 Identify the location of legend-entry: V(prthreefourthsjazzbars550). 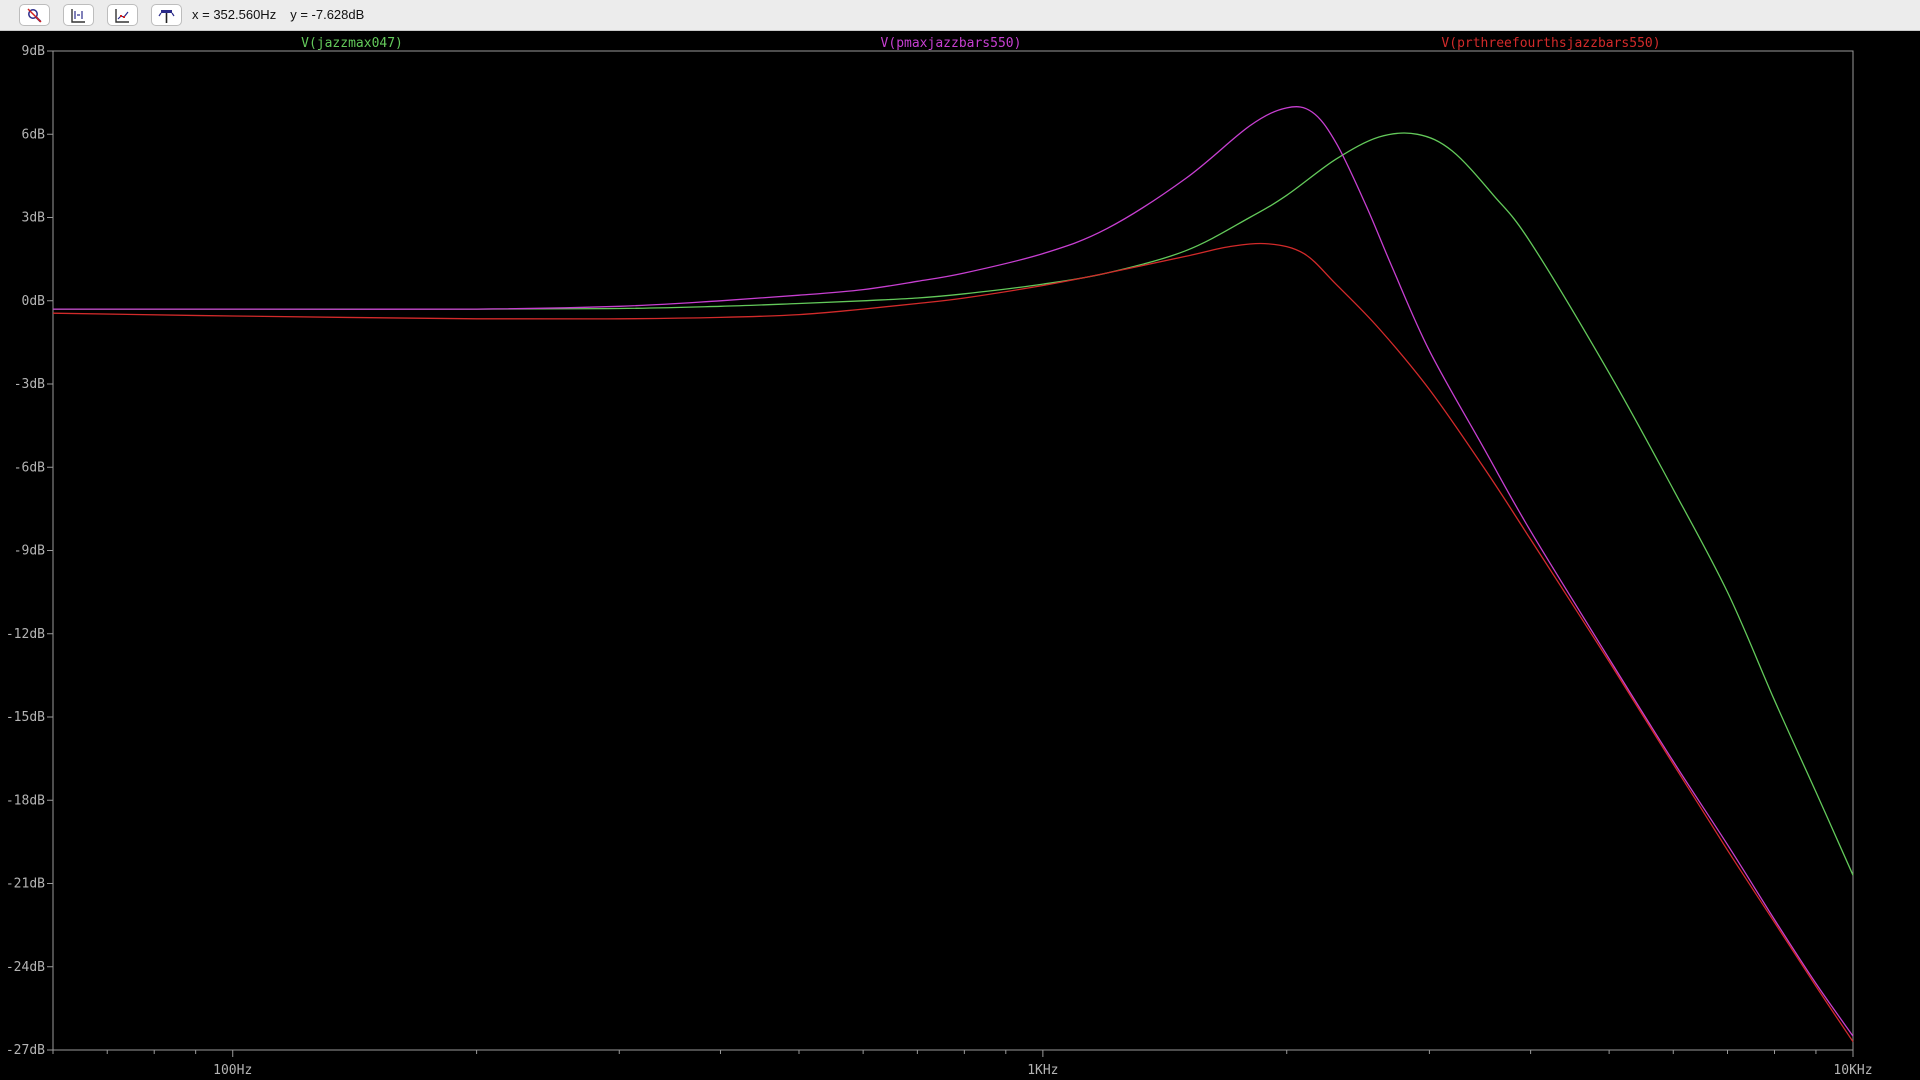
(1550, 43).